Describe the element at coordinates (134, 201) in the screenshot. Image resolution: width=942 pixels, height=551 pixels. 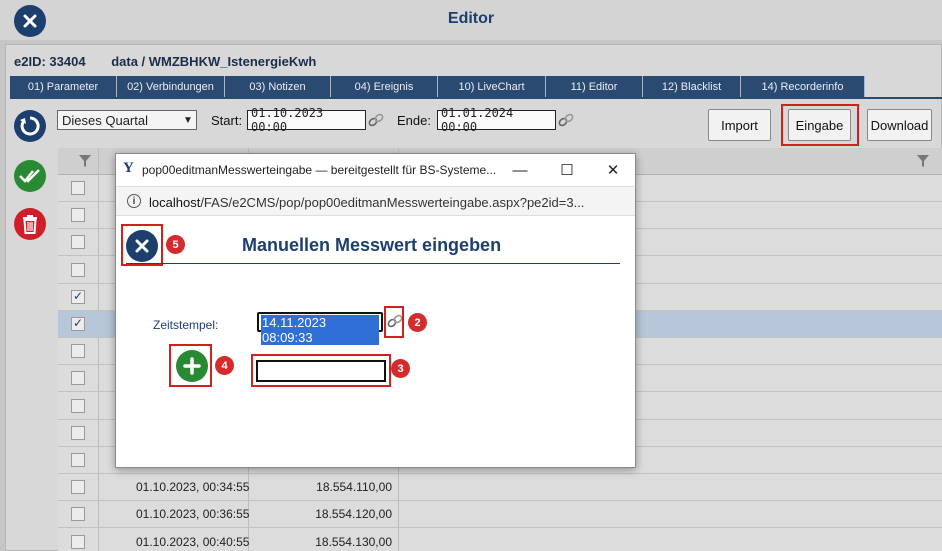
I see `info-icon: i` at that location.